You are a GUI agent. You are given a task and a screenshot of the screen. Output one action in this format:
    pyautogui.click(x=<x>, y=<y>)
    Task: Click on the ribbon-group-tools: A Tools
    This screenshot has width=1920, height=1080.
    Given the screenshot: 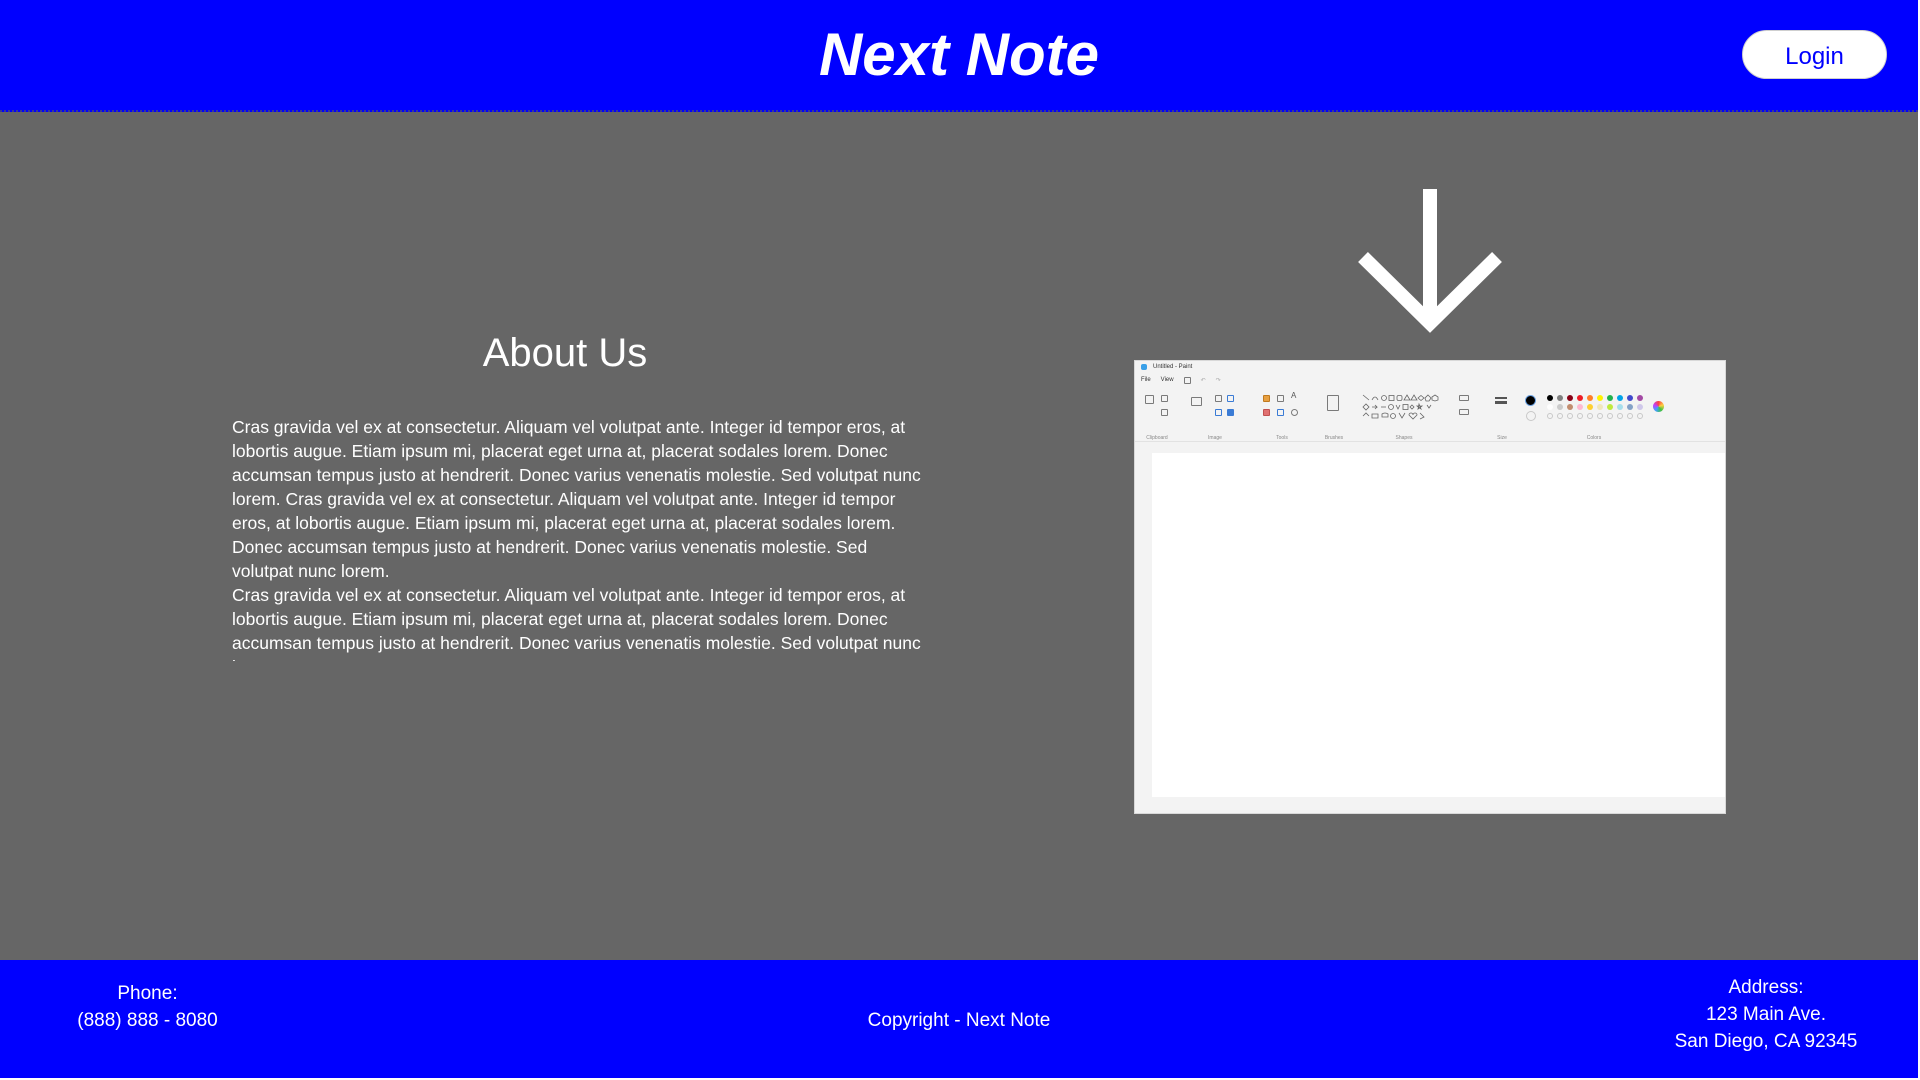 What is the action you would take?
    pyautogui.click(x=1282, y=416)
    